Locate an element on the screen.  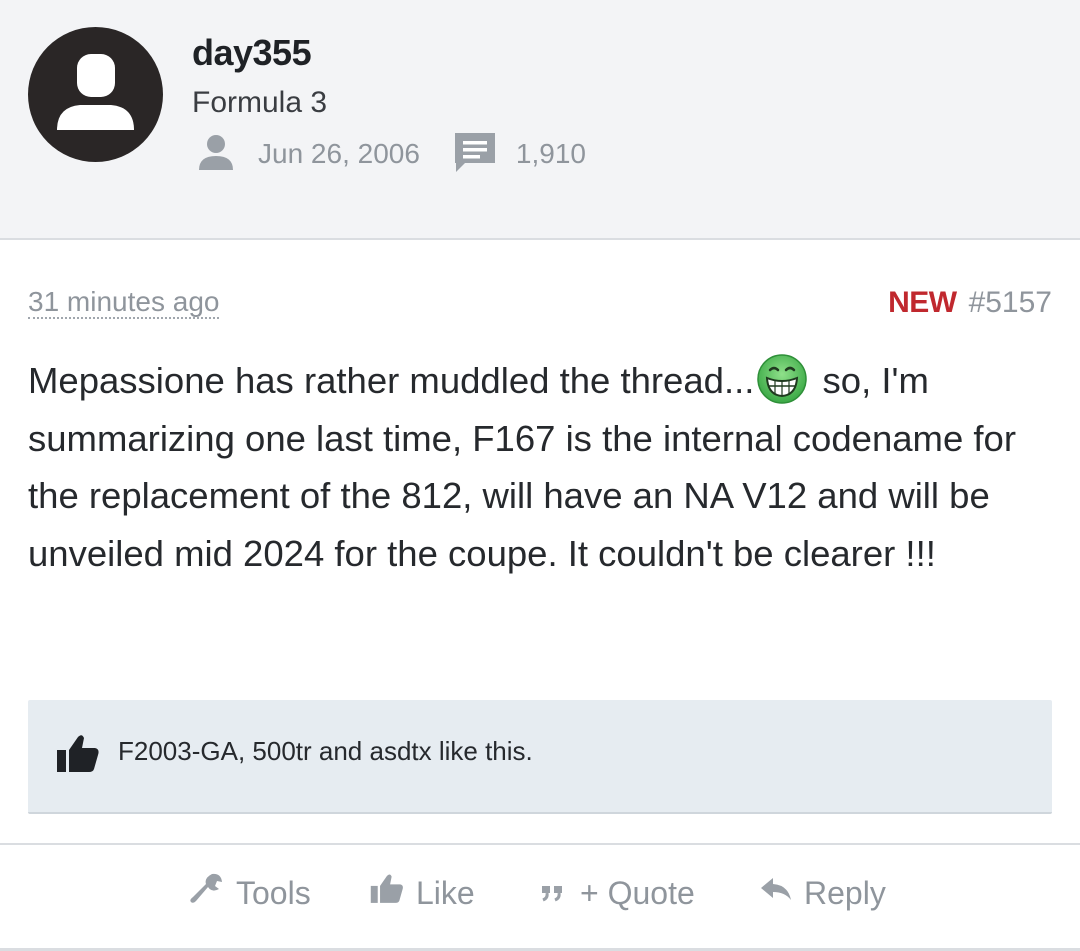
join-date: Jun 26, 2006 is located at coordinates (339, 153).